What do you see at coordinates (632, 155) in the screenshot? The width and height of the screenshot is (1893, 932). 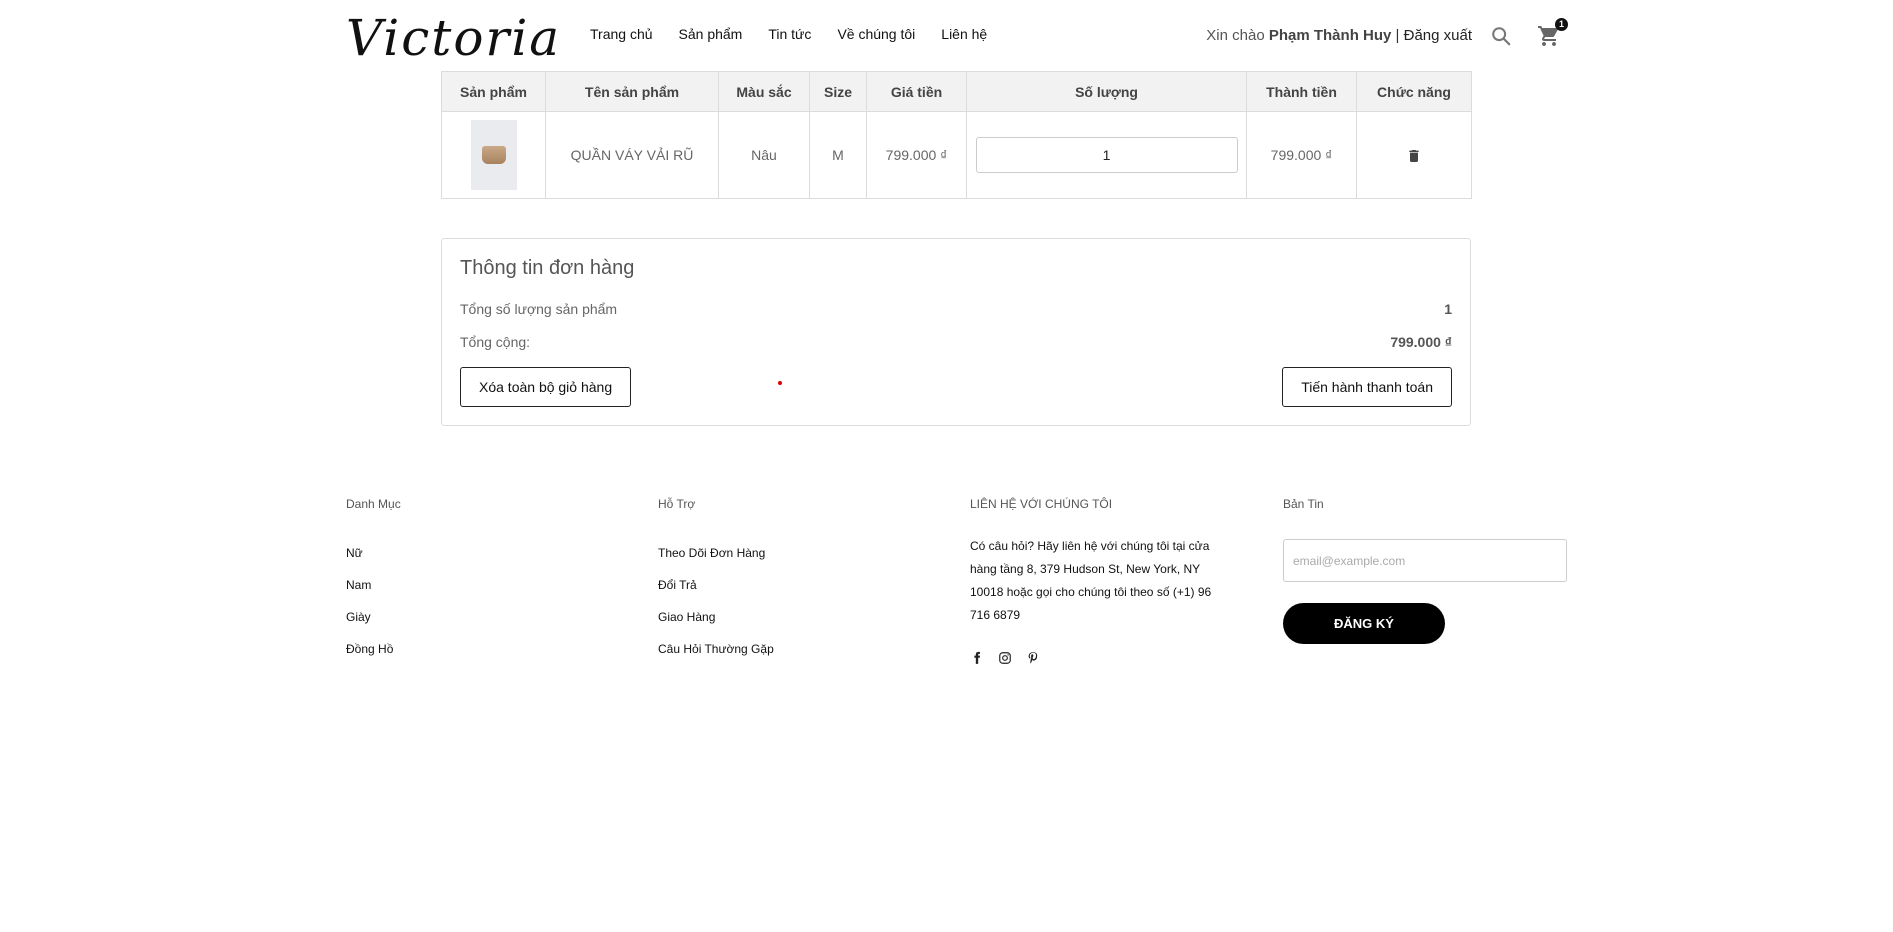 I see `product-name: QUẦN VÁY VẢI RŨ` at bounding box center [632, 155].